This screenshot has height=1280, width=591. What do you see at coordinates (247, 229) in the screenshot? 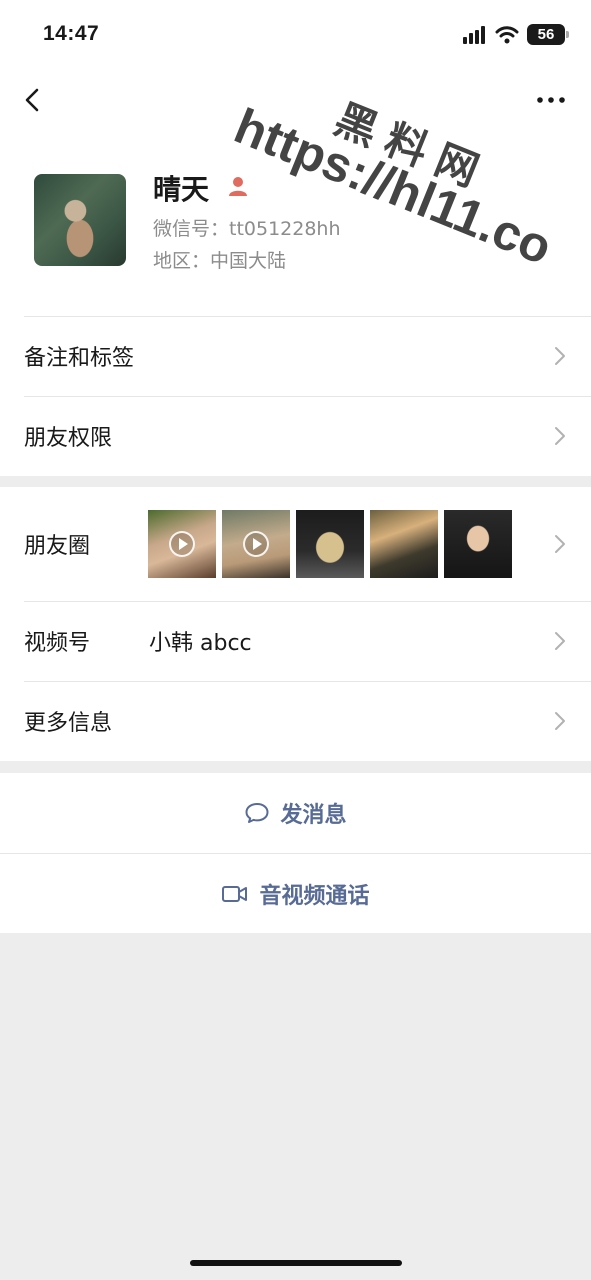
I see `wechat-id: 微信号：tt051228hh` at bounding box center [247, 229].